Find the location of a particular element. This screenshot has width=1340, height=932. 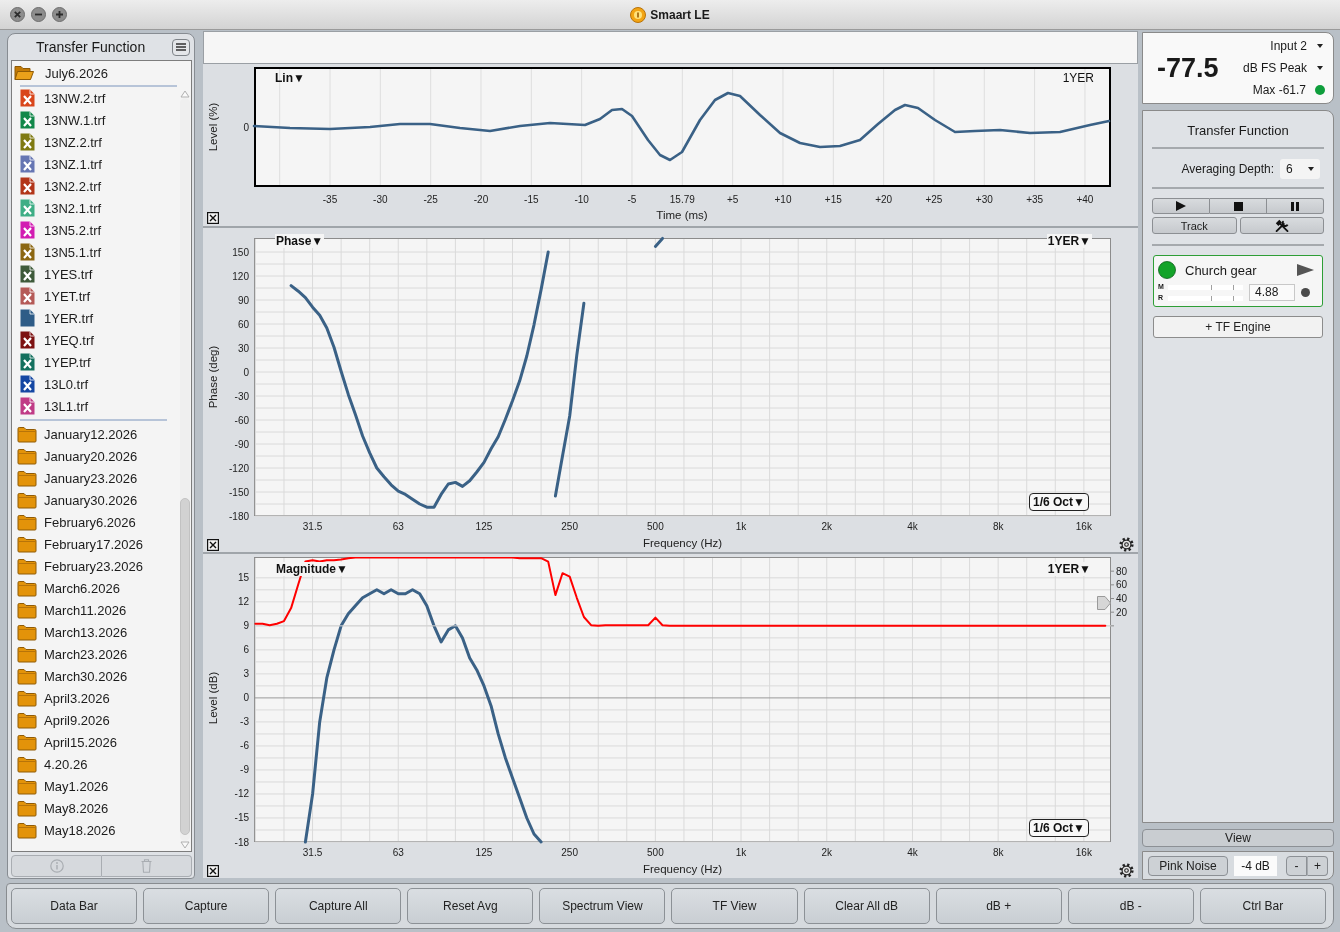

tick-label: 80 is located at coordinates (1122, 571).